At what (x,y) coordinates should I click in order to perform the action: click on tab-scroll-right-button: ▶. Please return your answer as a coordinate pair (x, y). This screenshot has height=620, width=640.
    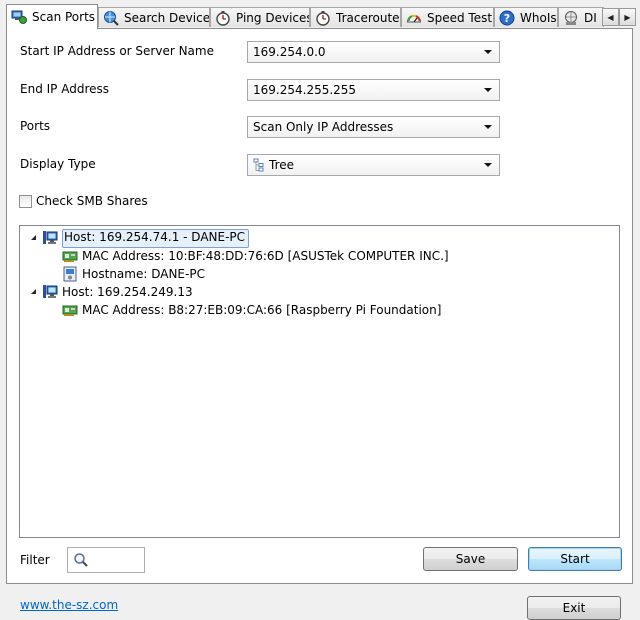
    Looking at the image, I should click on (627, 17).